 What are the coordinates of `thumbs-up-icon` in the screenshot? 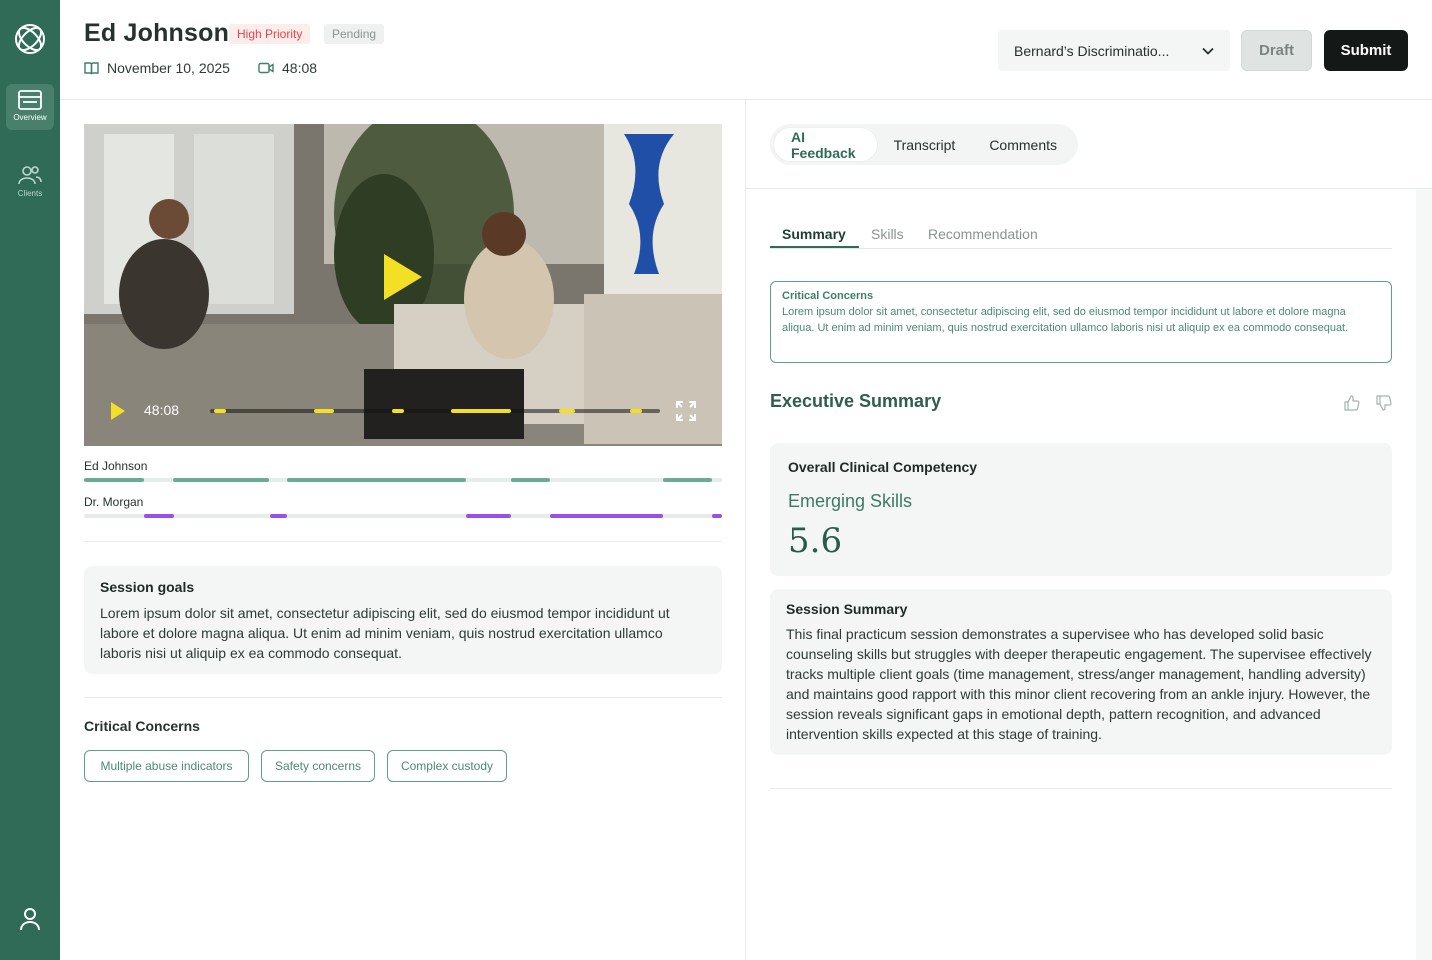 It's located at (1352, 403).